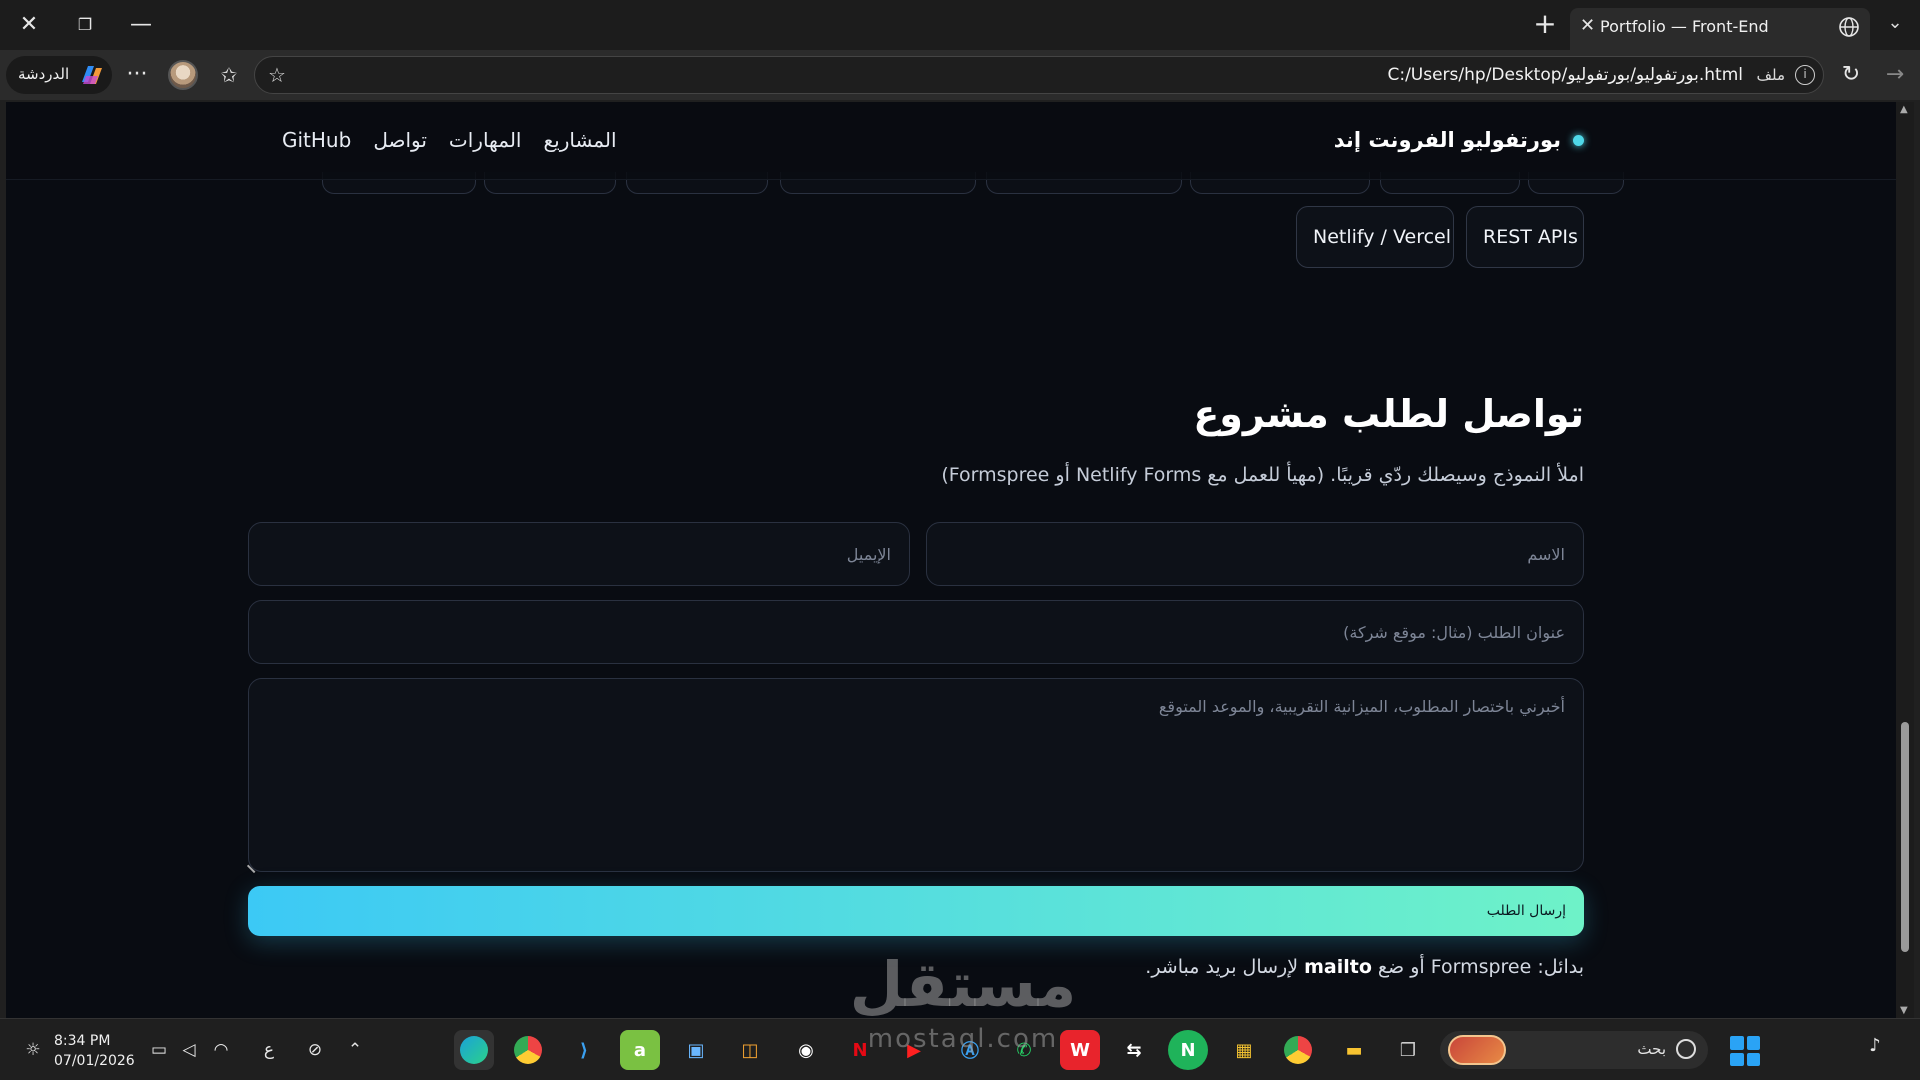  What do you see at coordinates (1388, 414) in the screenshot?
I see `contact-section-title: تواصل لطلب مشروع` at bounding box center [1388, 414].